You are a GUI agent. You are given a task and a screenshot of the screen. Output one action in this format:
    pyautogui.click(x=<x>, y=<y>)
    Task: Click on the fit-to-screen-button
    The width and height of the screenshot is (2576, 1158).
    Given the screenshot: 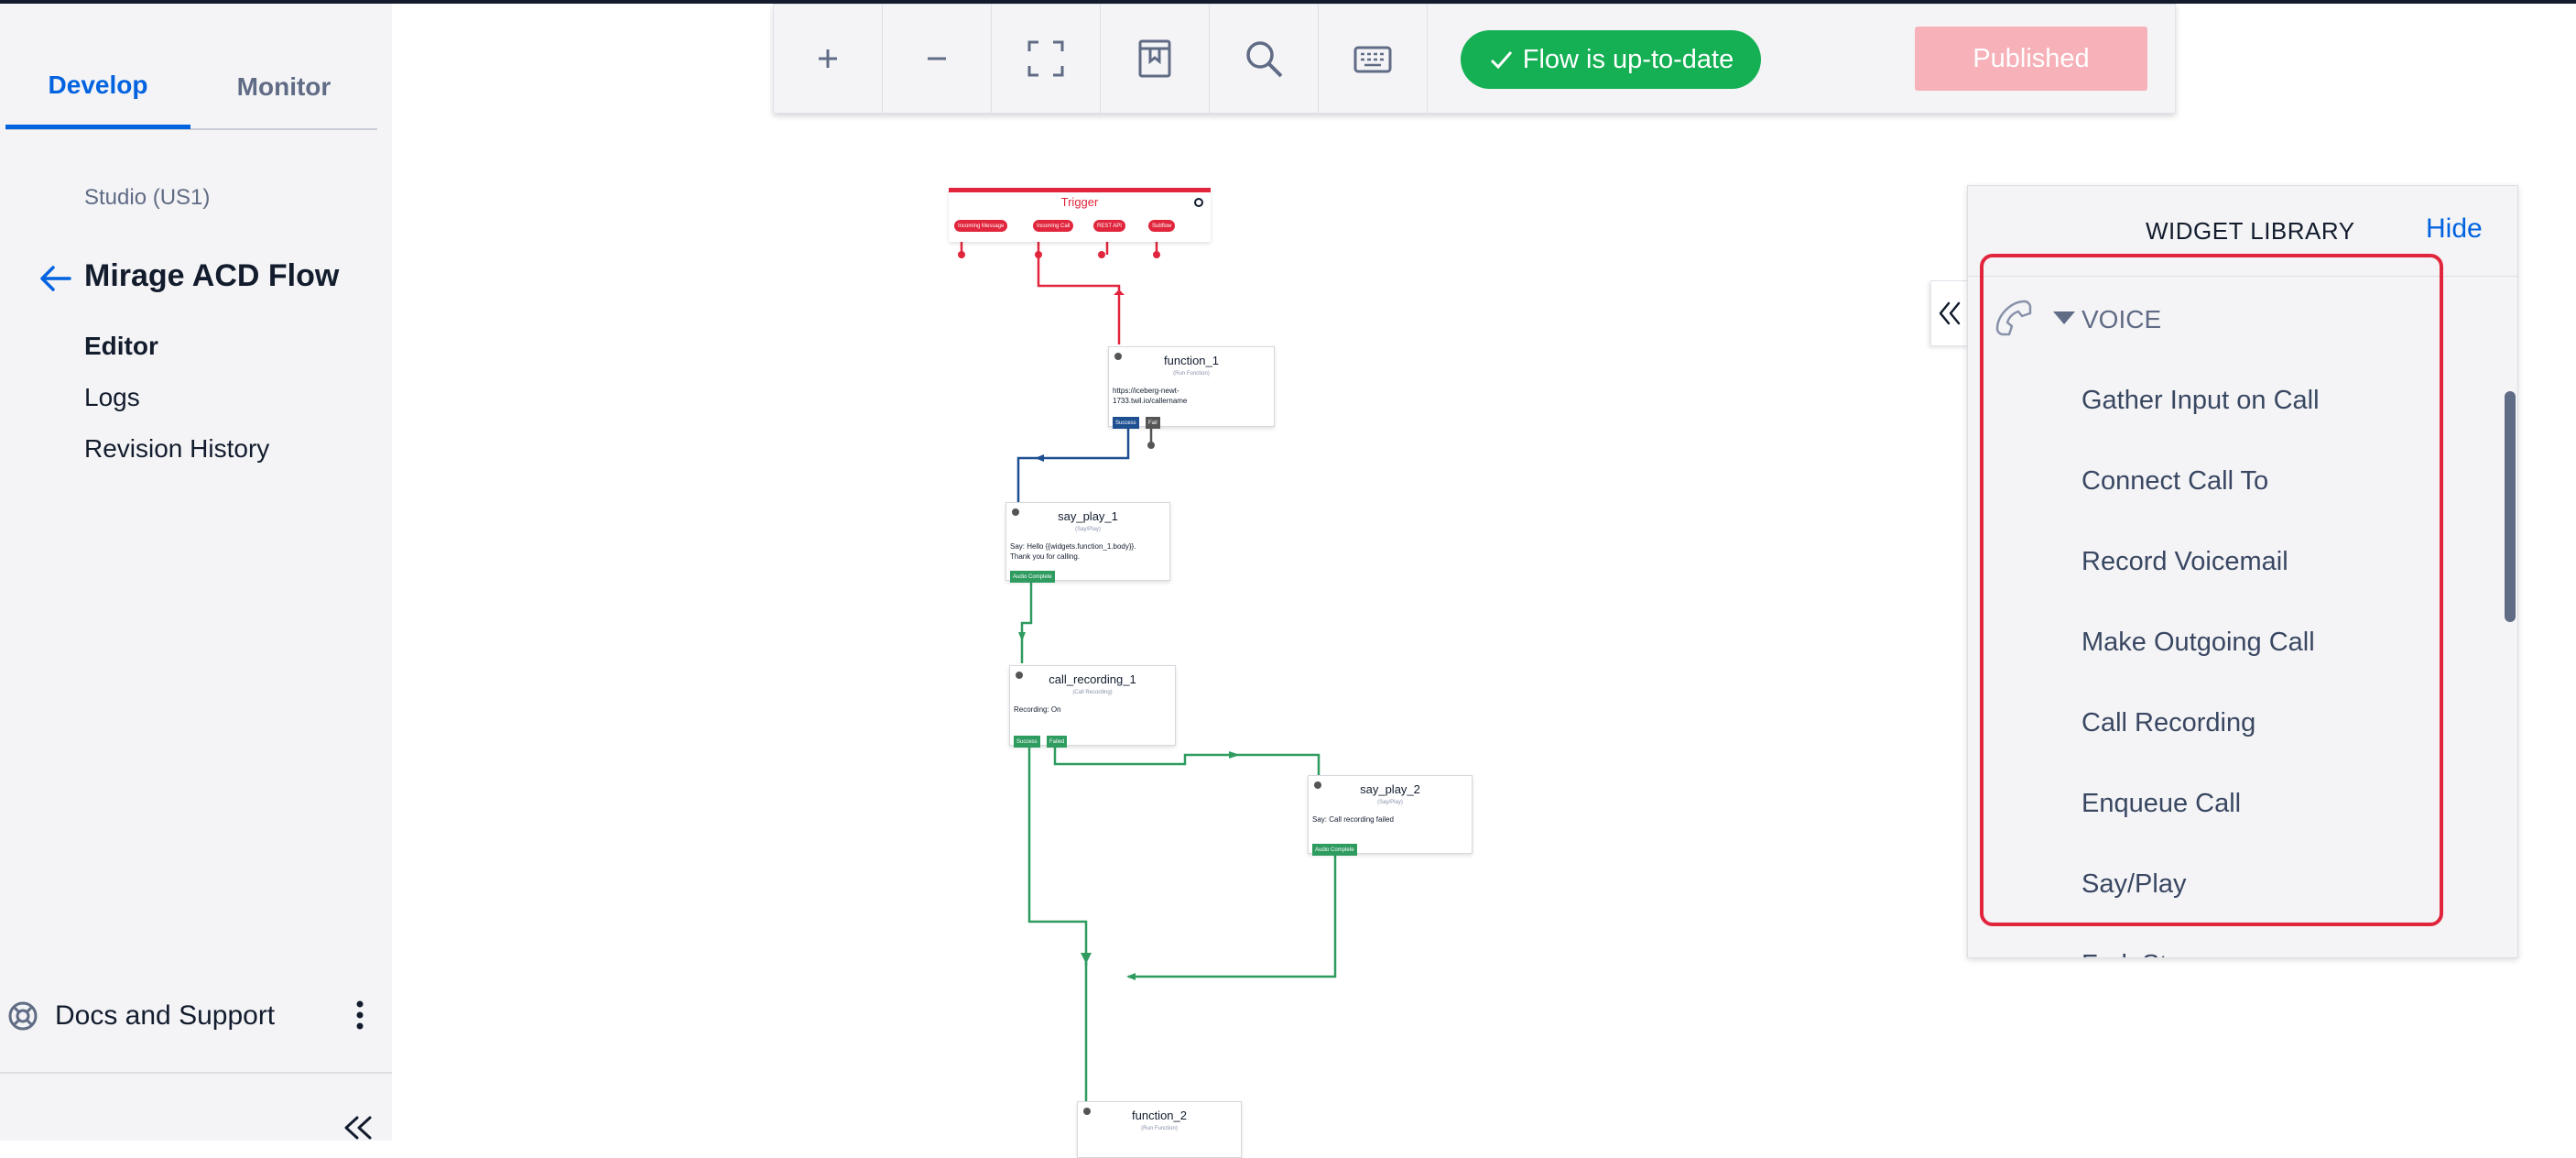 What is the action you would take?
    pyautogui.click(x=1046, y=59)
    